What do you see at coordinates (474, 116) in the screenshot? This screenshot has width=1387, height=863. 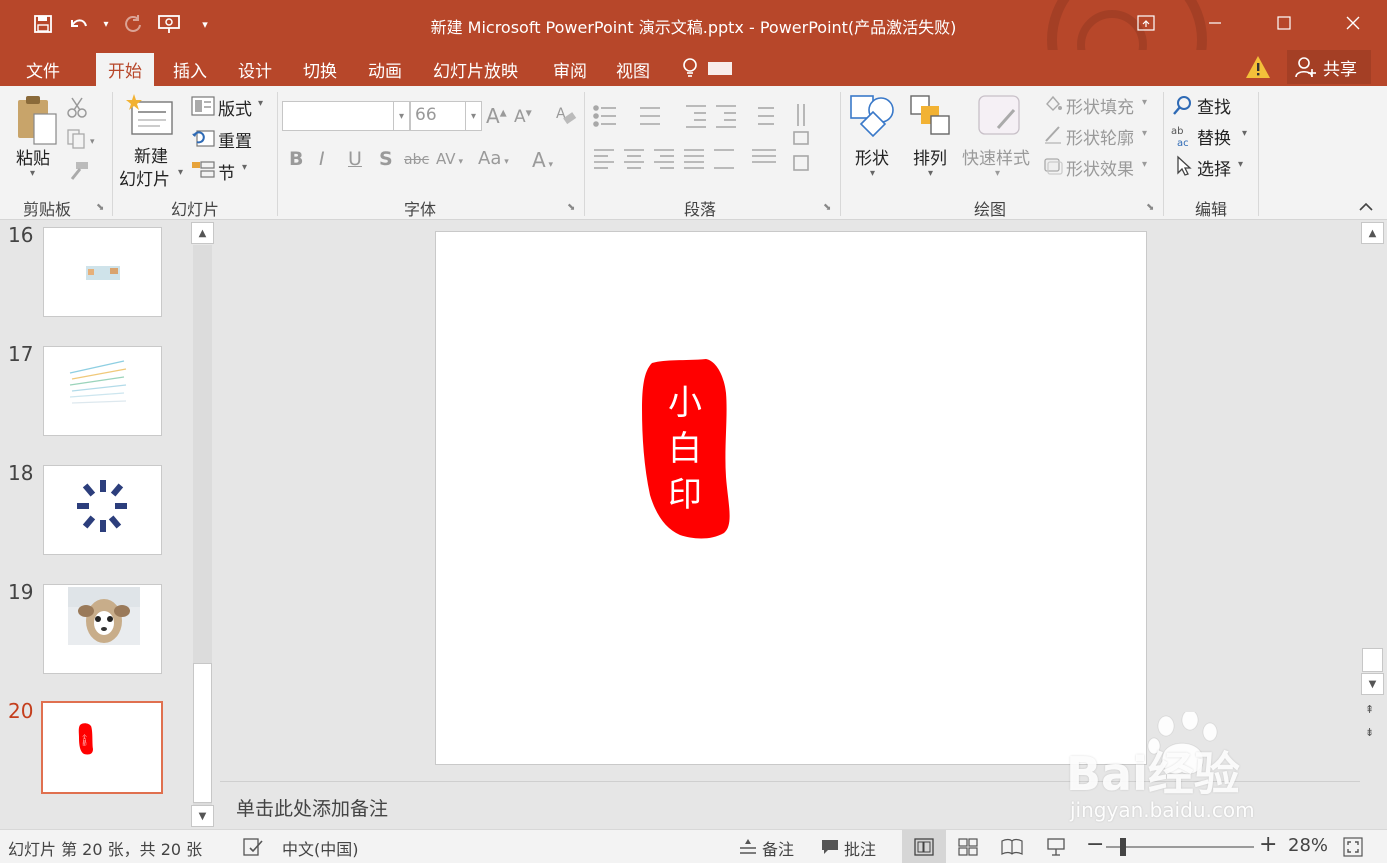 I see `font-size-dropdown-icon: ▾` at bounding box center [474, 116].